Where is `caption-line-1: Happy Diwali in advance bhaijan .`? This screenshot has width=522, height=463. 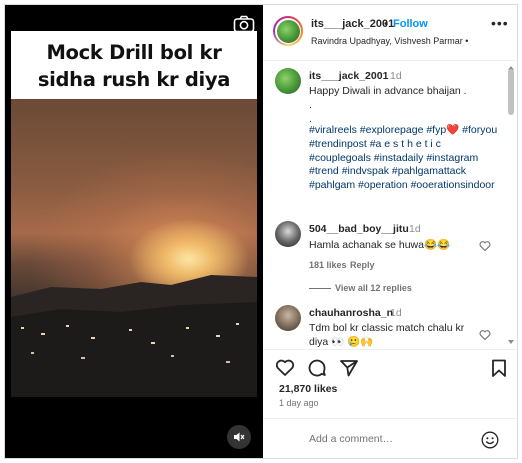 caption-line-1: Happy Diwali in advance bhaijan . is located at coordinates (388, 91).